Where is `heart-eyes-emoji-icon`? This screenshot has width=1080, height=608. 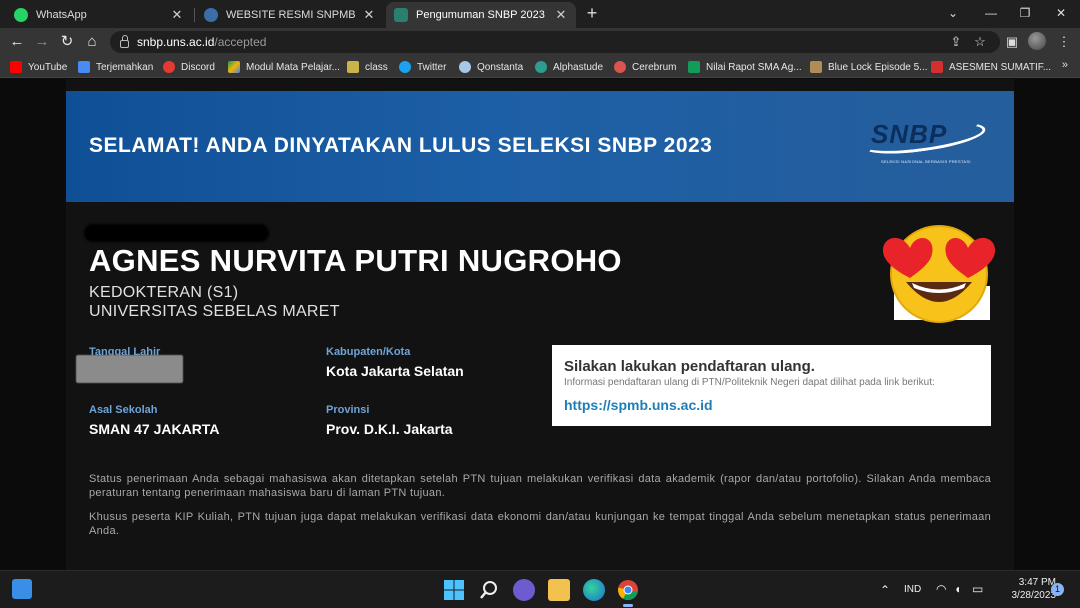
heart-eyes-emoji-icon is located at coordinates (939, 274).